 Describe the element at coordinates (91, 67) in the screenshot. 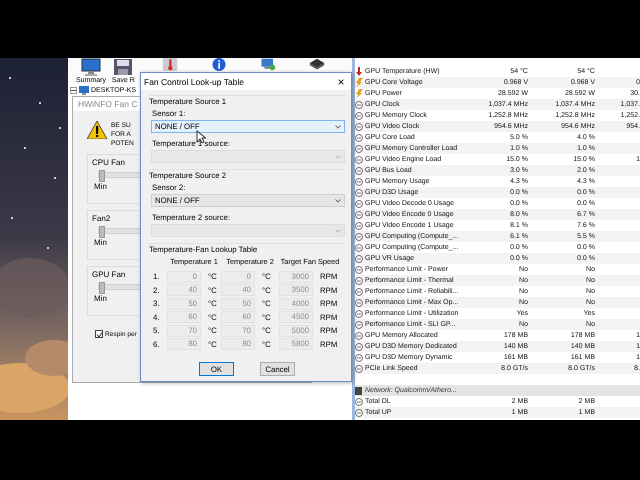

I see `monitor-icon` at that location.